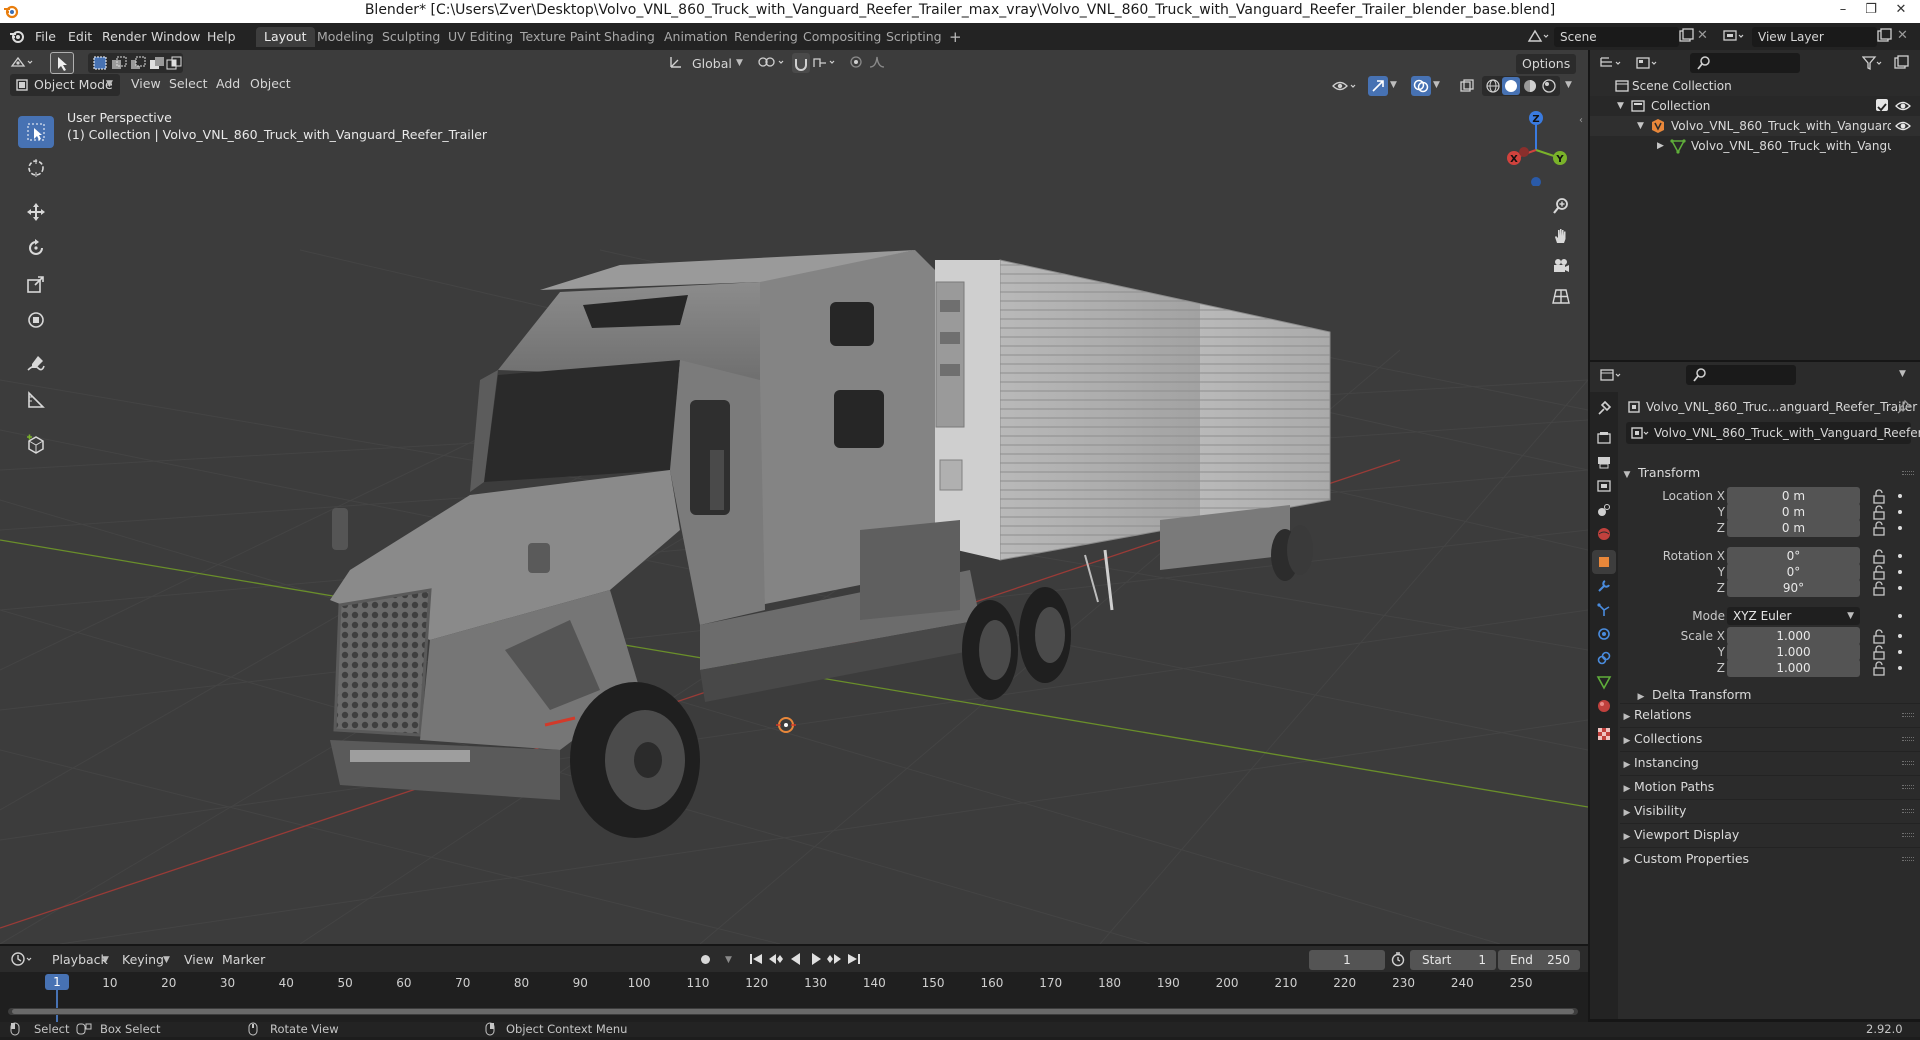 The width and height of the screenshot is (1920, 1040). I want to click on scene-type-icon, so click(1538, 37).